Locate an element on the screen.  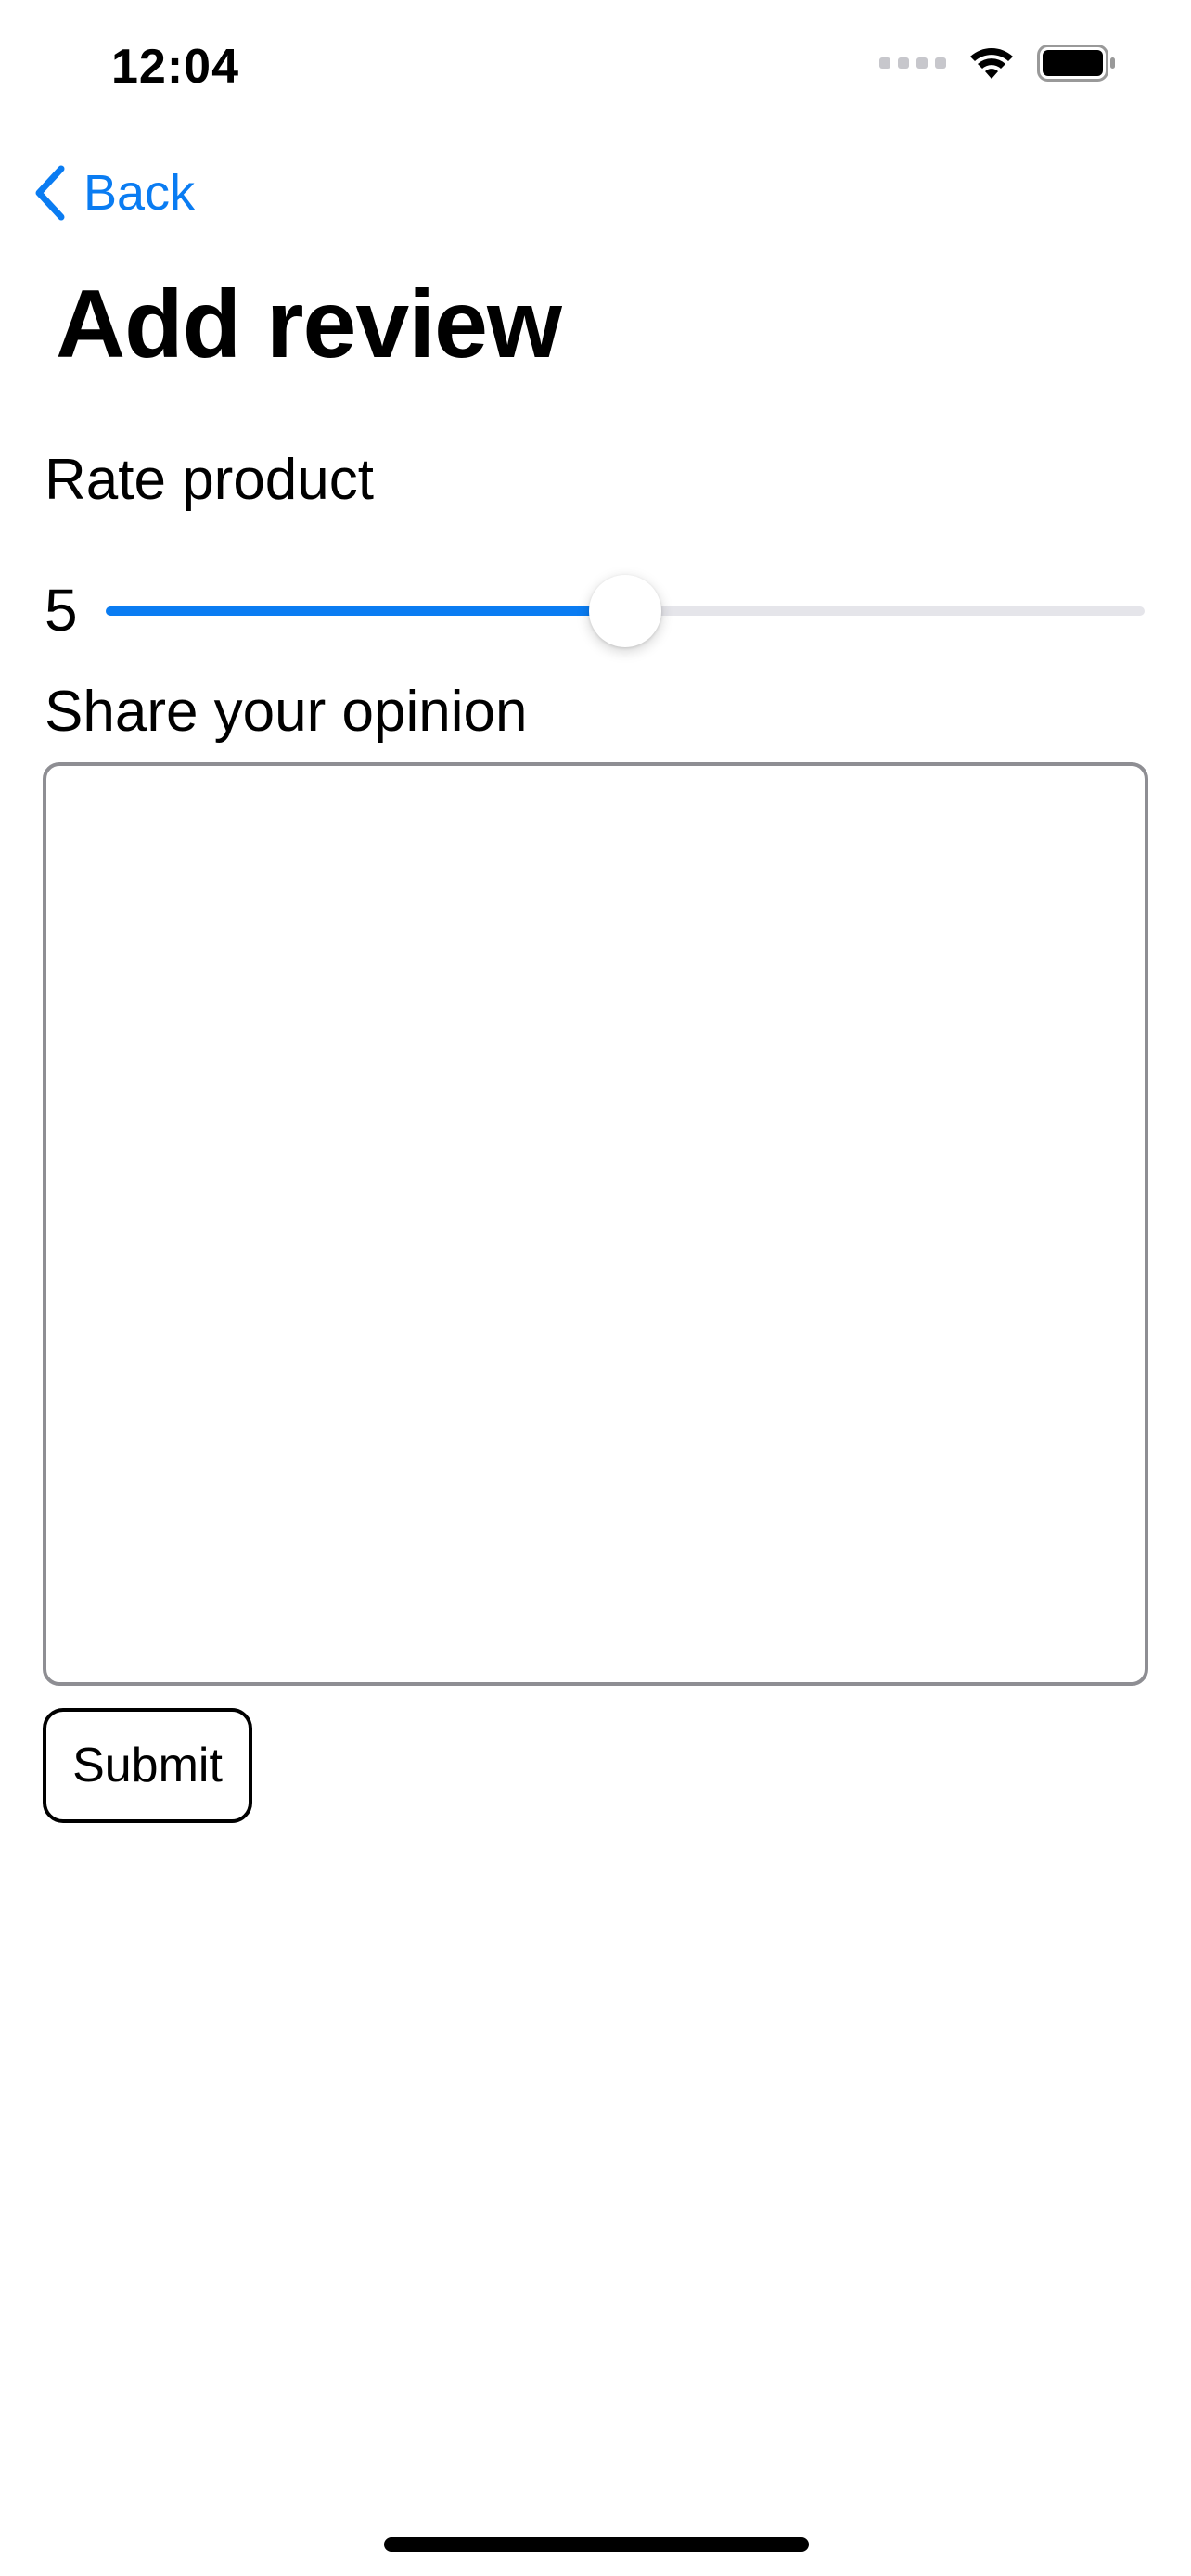
battery-icon is located at coordinates (1076, 64).